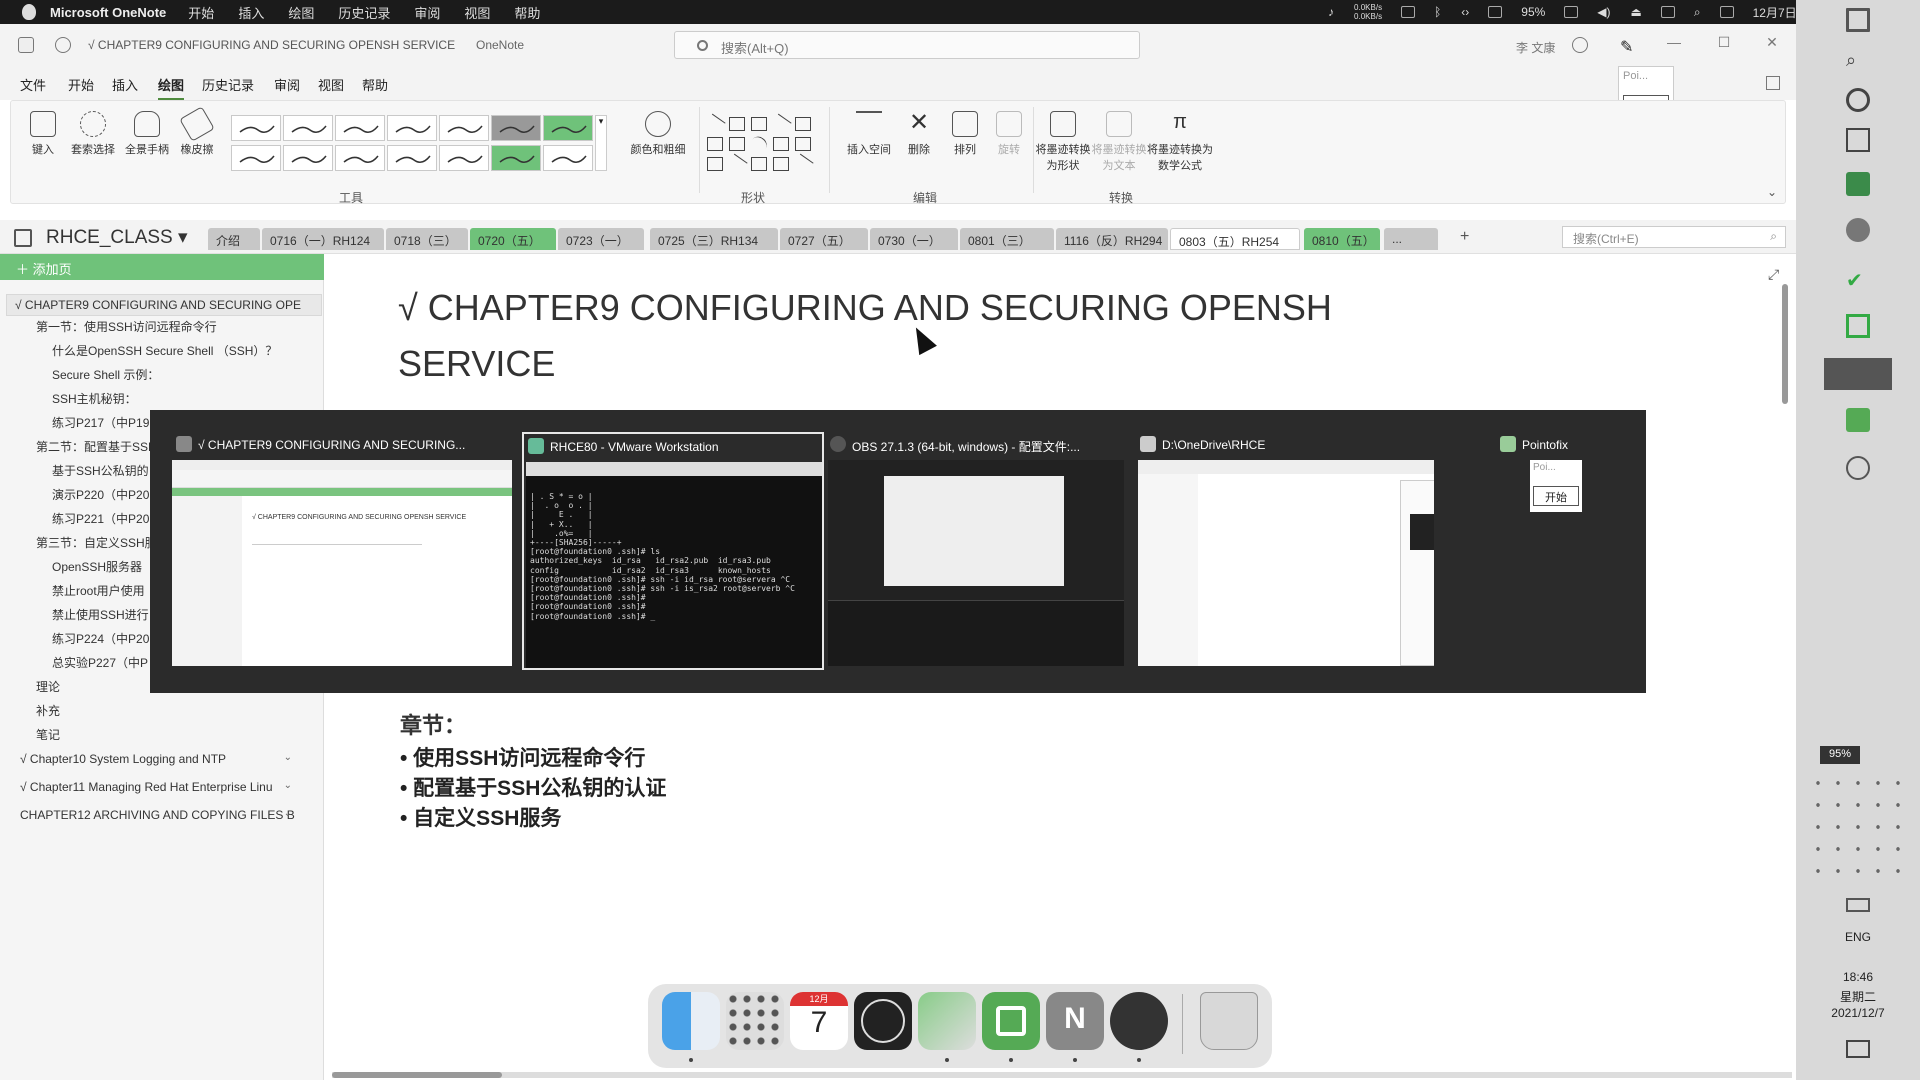 This screenshot has height=1080, width=1920. I want to click on tab-home: 开始, so click(81, 84).